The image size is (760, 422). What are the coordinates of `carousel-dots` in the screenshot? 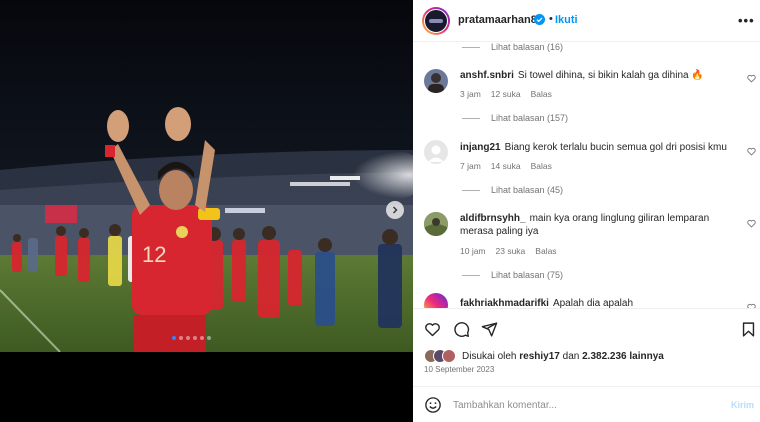 It's located at (191, 338).